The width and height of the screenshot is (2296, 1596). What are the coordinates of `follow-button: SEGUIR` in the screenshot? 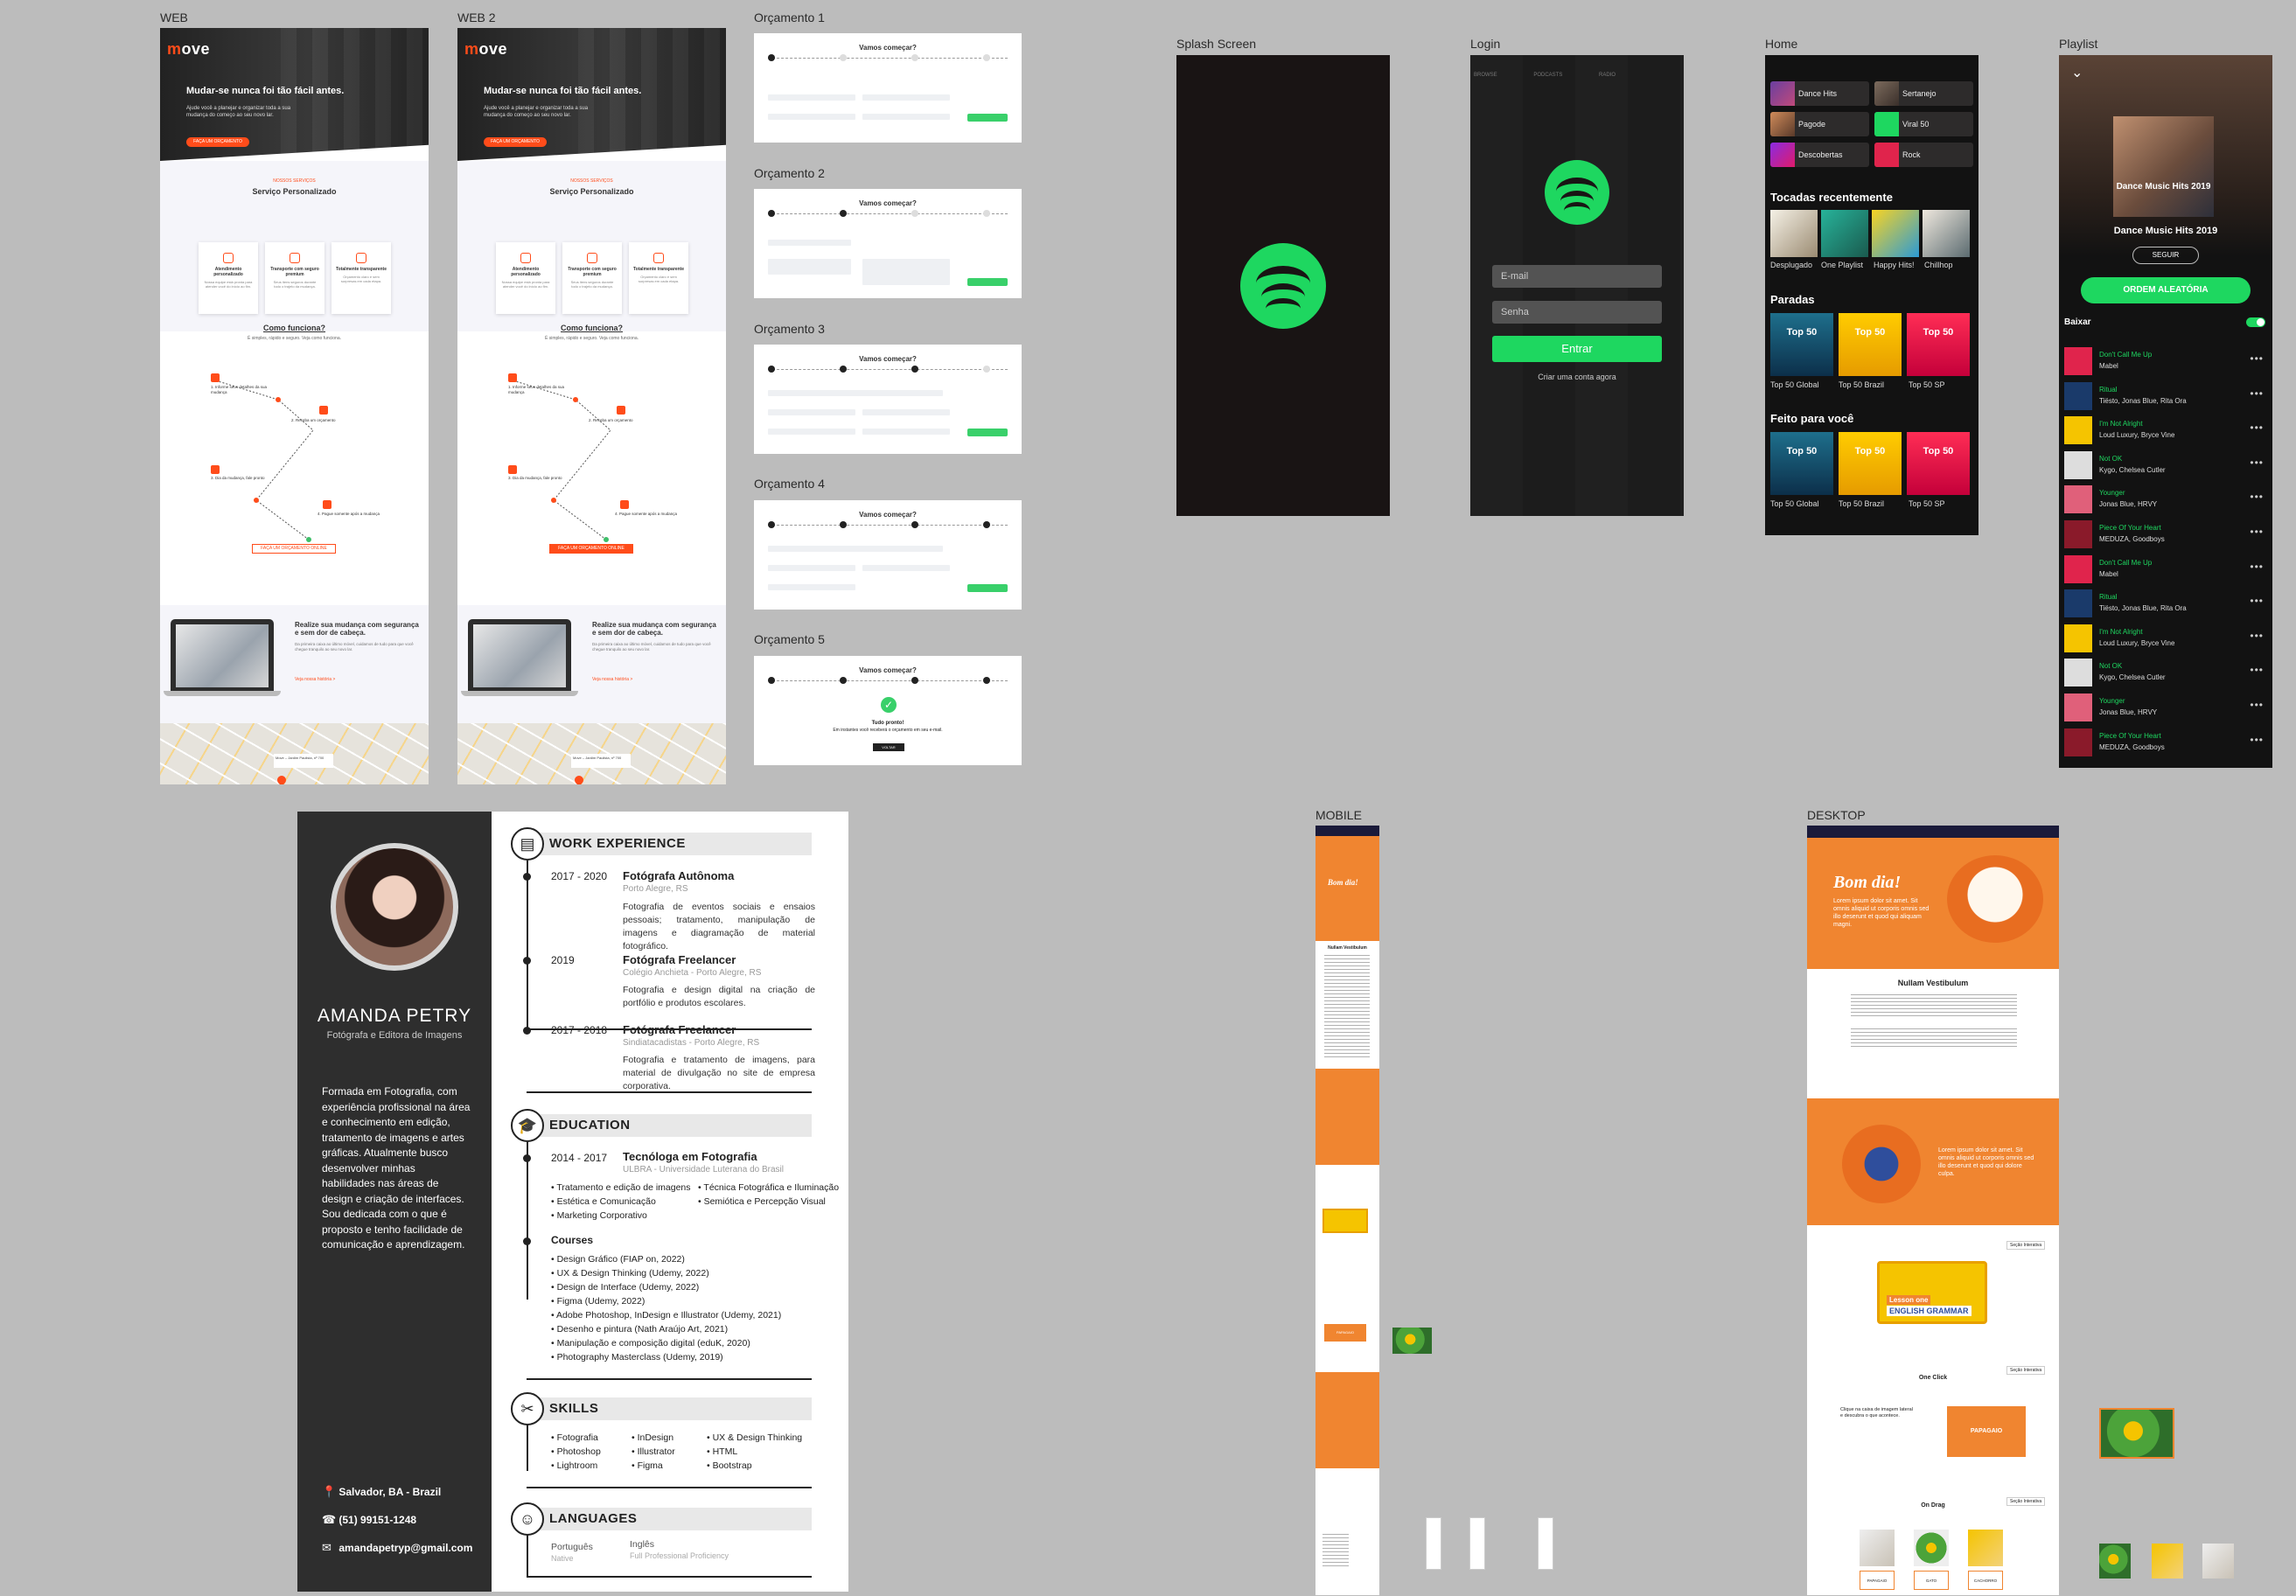 It's located at (2165, 255).